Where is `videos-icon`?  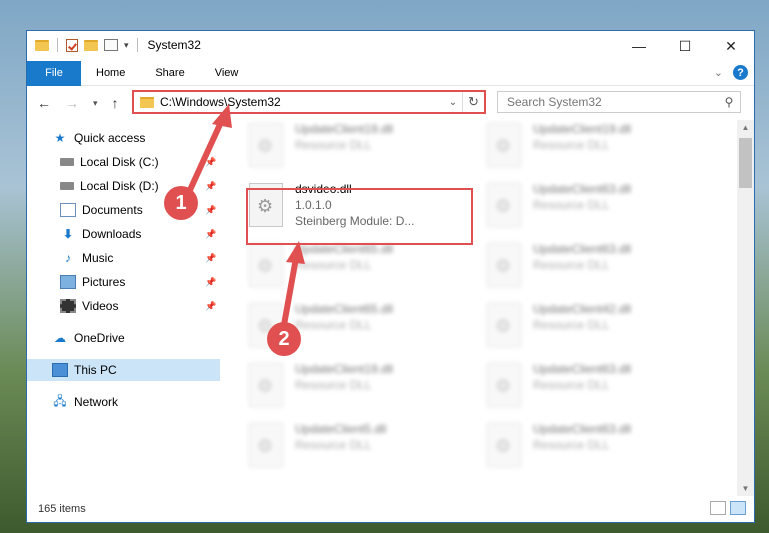
videos-icon is located at coordinates (68, 306).